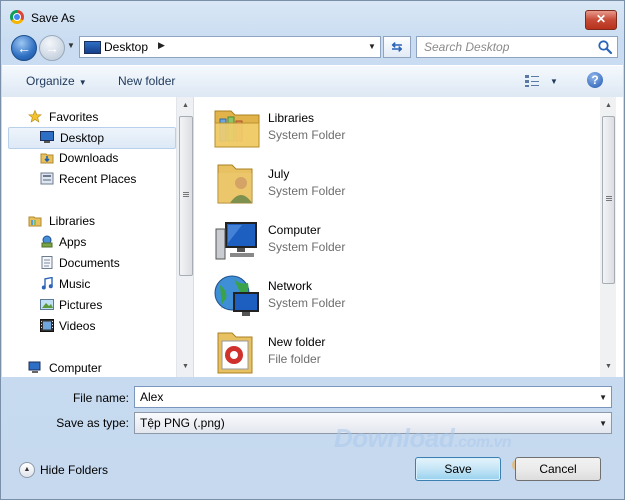  I want to click on music-icon, so click(47, 283).